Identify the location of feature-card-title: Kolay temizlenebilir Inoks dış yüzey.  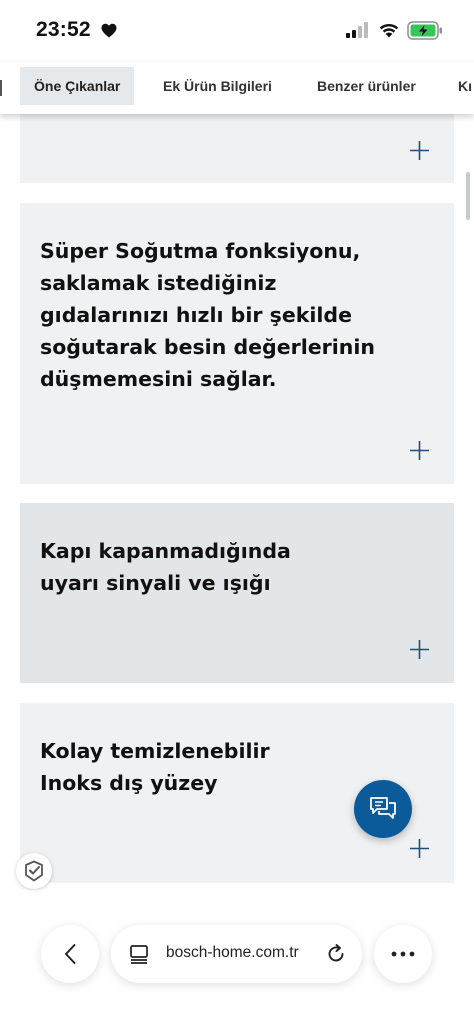
(155, 767).